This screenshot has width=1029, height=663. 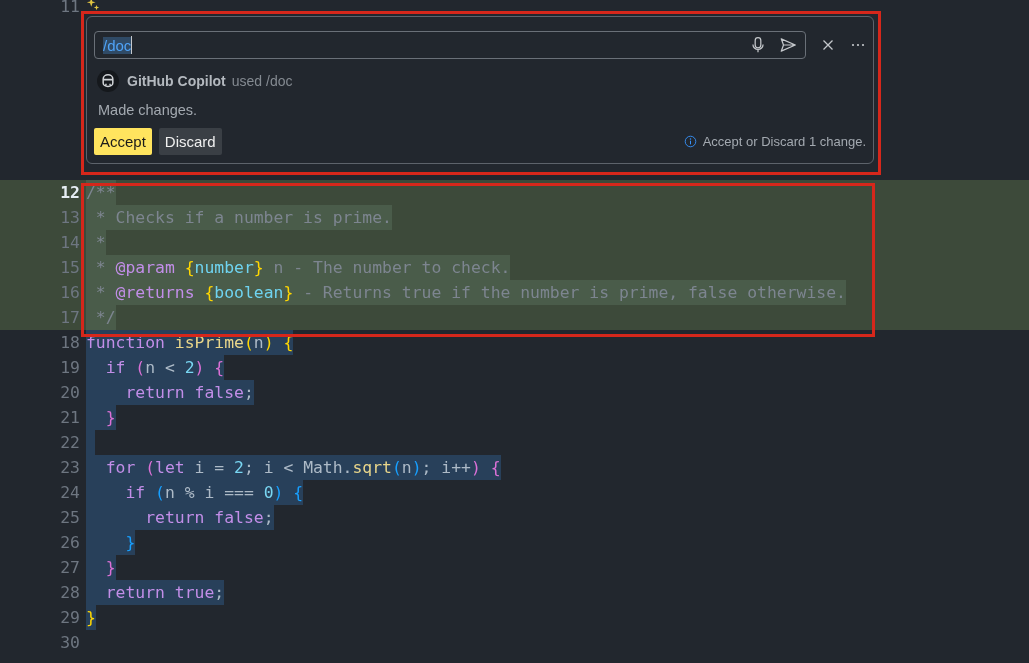 What do you see at coordinates (69, 343) in the screenshot?
I see `line-number: 18` at bounding box center [69, 343].